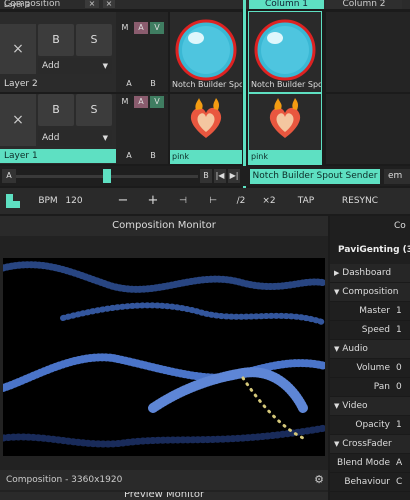 The height and width of the screenshot is (500, 410). I want to click on video-section-title: Video, so click(355, 406).